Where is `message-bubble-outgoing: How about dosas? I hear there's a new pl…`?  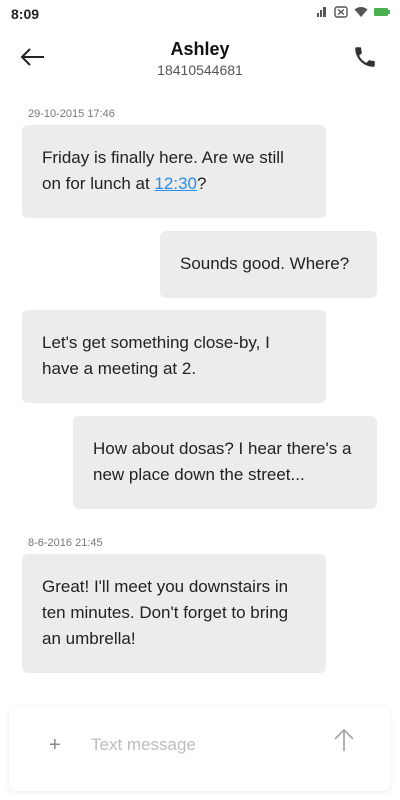
message-bubble-outgoing: How about dosas? I hear there's a new pl… is located at coordinates (225, 462).